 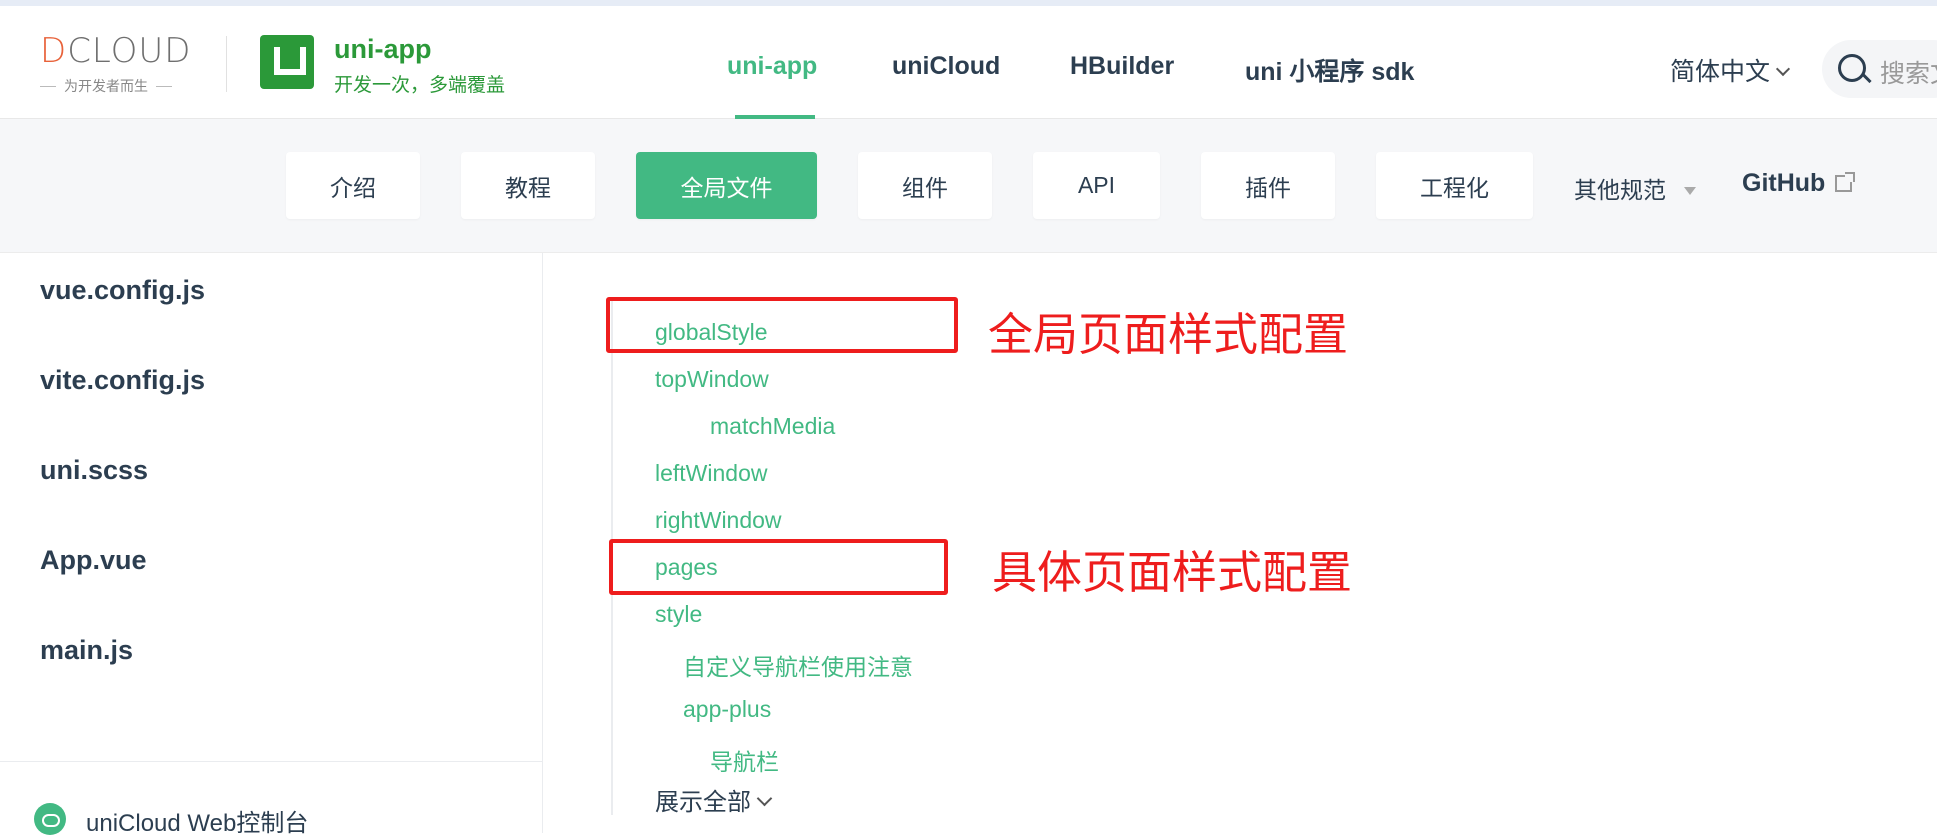 What do you see at coordinates (50, 819) in the screenshot?
I see `cloud-icon` at bounding box center [50, 819].